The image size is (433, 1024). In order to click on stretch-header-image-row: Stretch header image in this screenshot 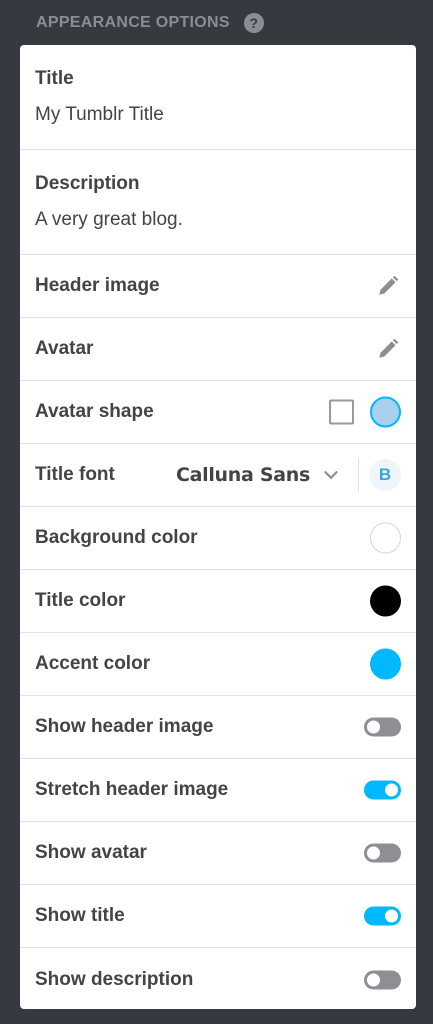, I will do `click(218, 790)`.